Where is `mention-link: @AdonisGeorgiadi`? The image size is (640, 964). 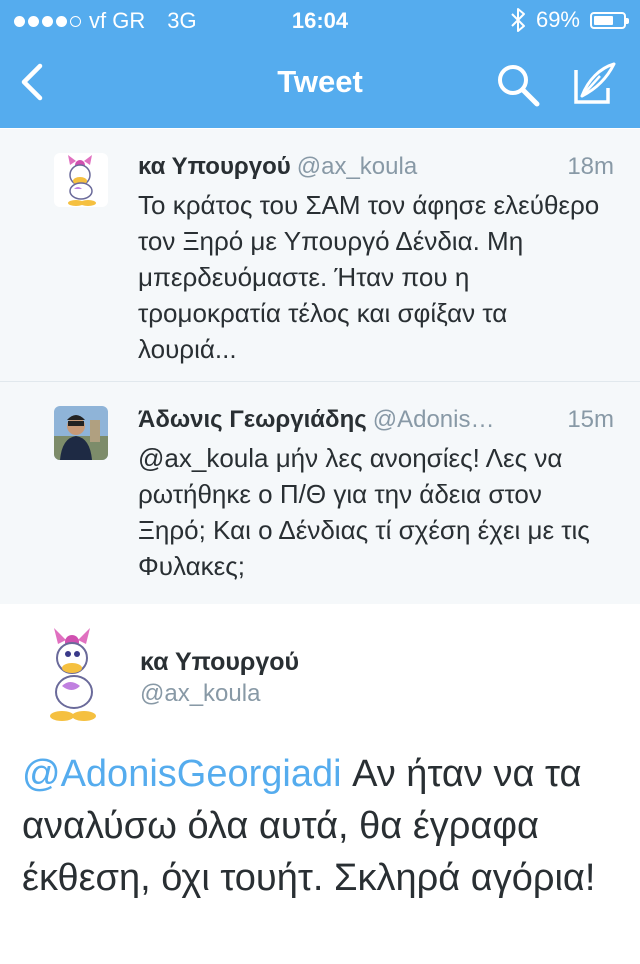 mention-link: @AdonisGeorgiadi is located at coordinates (182, 774).